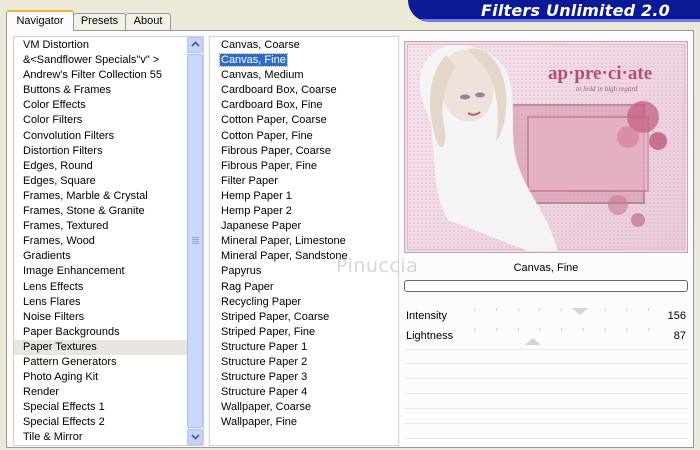  I want to click on category-item: Lens Effects, so click(101, 287).